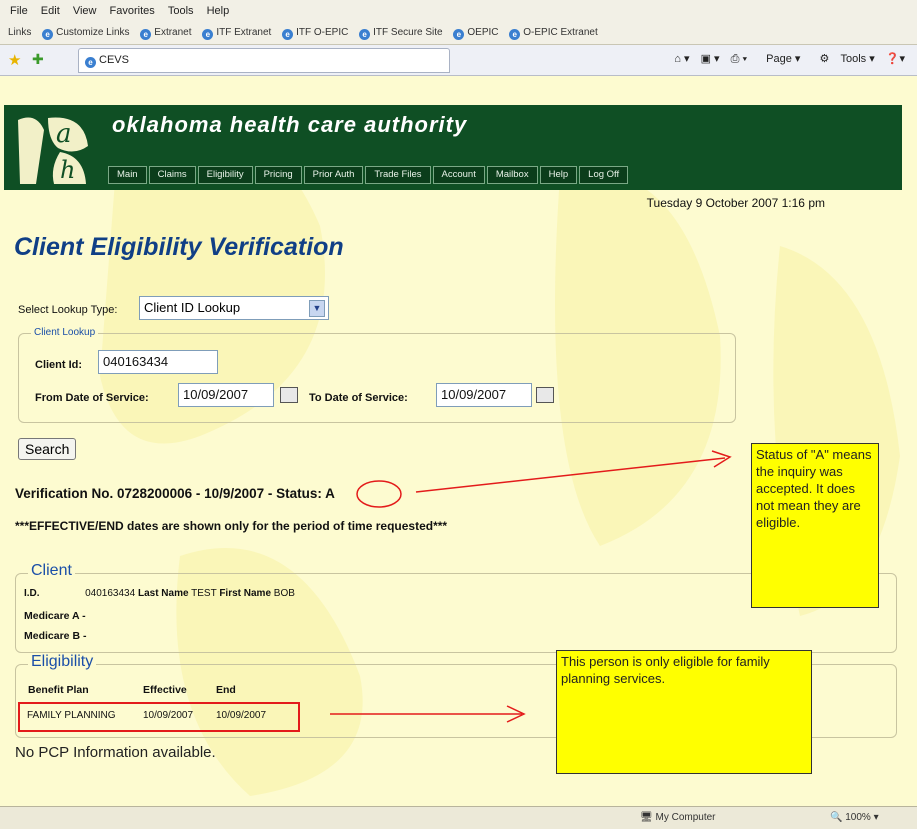 This screenshot has height=829, width=917. What do you see at coordinates (836, 817) in the screenshot?
I see `zoom-icon: 🔍` at bounding box center [836, 817].